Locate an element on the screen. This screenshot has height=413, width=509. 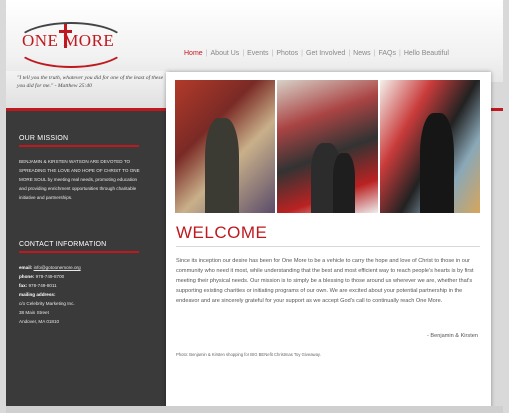
nav-faqs: FAQs is located at coordinates (387, 53).